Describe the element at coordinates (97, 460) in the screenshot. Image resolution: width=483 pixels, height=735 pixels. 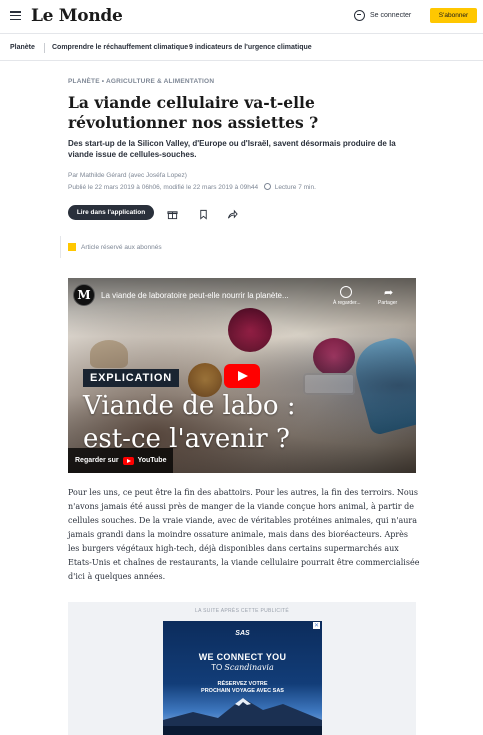
I see `watch-on-label: Regarder sur` at that location.